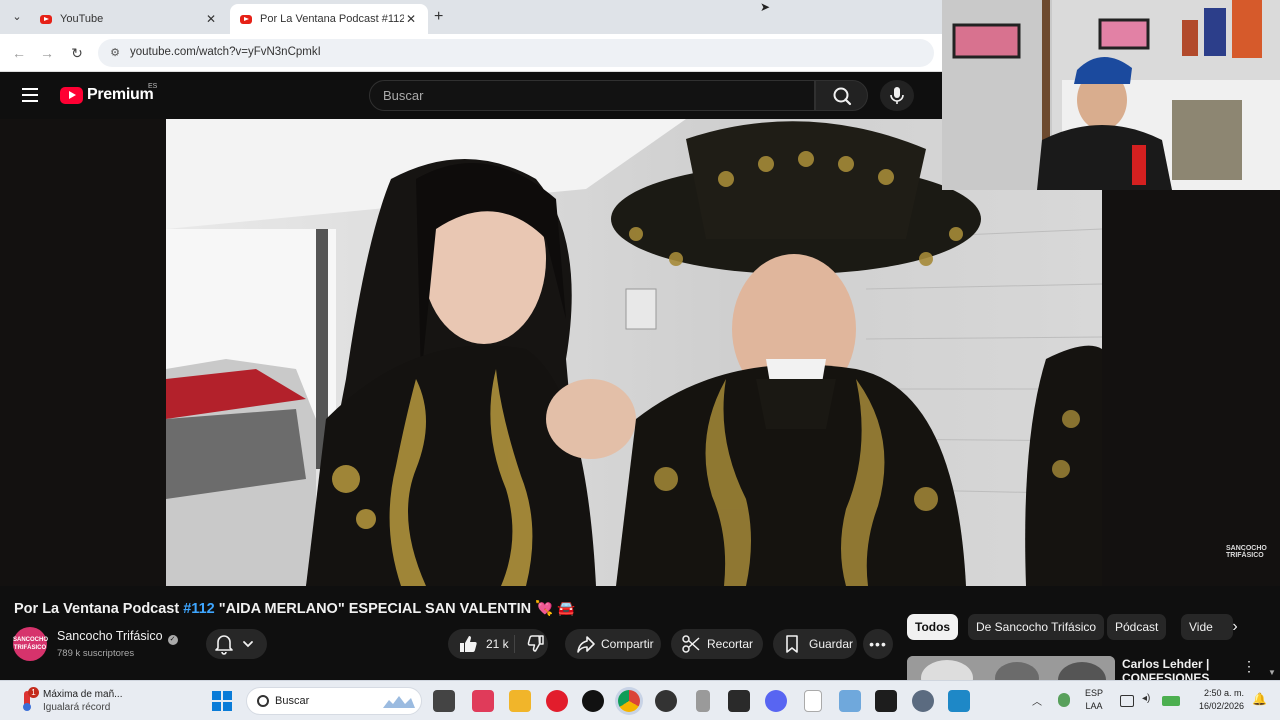 Image resolution: width=1280 pixels, height=720 pixels. What do you see at coordinates (17, 17) in the screenshot?
I see `tab-search-chevron-icon: ⌄` at bounding box center [17, 17].